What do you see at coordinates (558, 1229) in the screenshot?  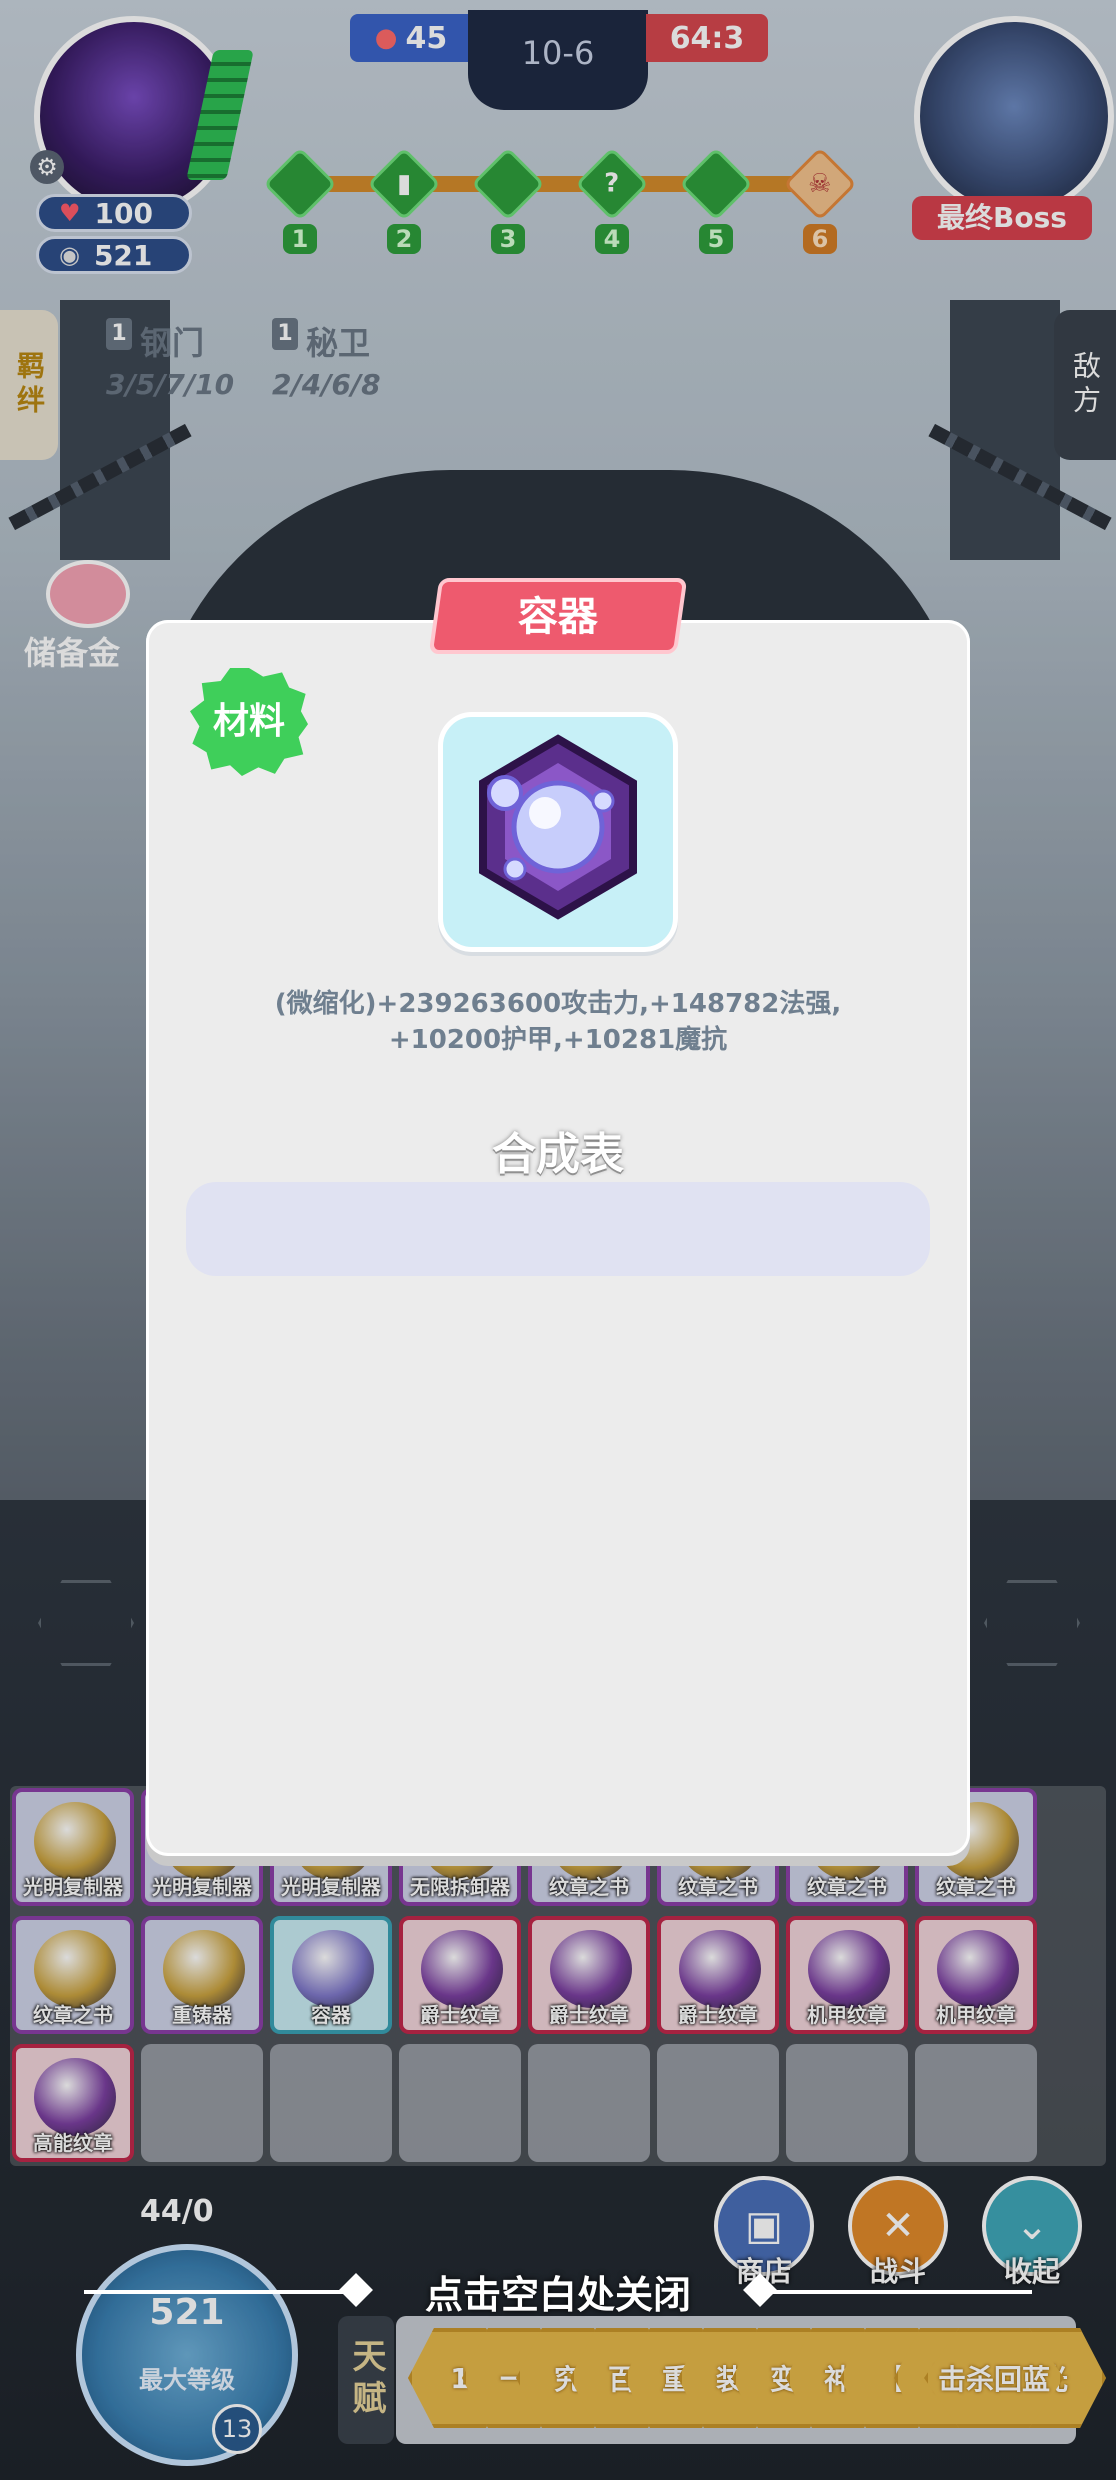 I see `recipe-list` at bounding box center [558, 1229].